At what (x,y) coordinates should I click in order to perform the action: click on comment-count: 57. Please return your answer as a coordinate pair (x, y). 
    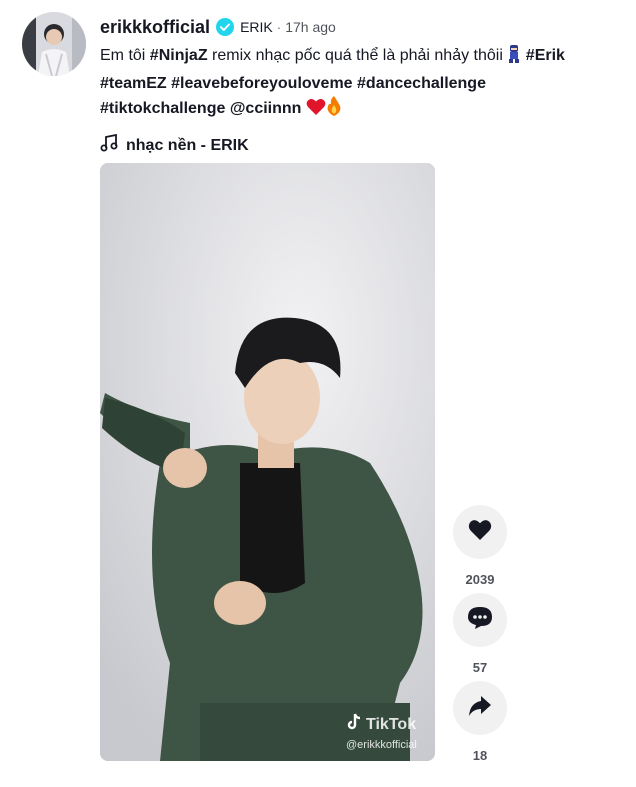
    Looking at the image, I should click on (480, 667).